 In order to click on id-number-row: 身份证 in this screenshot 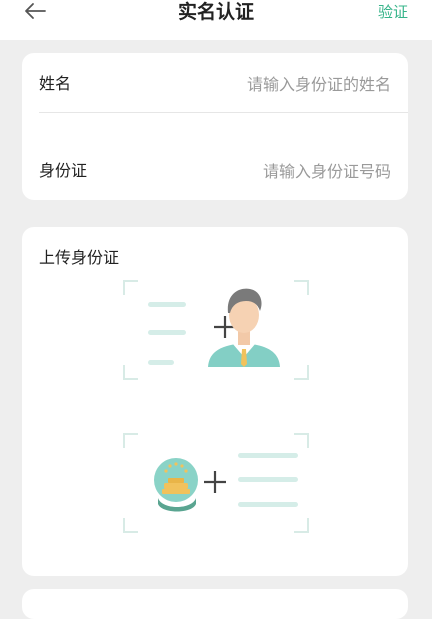, I will do `click(215, 171)`.